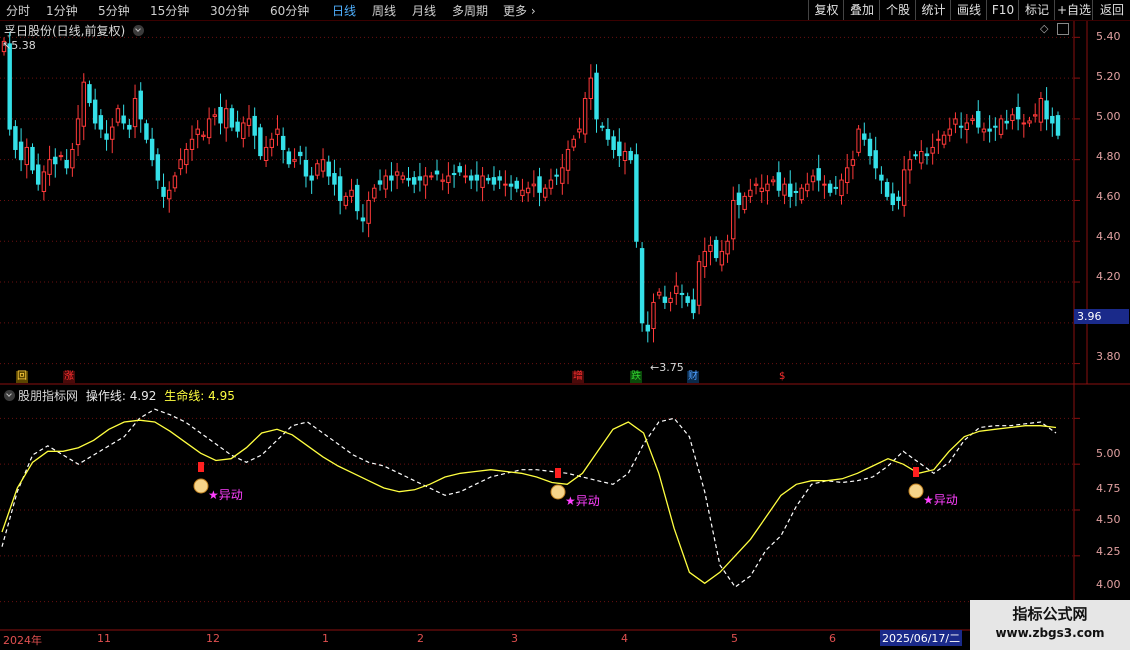  What do you see at coordinates (105, 396) in the screenshot?
I see `op-line-label: 操作线:` at bounding box center [105, 396].